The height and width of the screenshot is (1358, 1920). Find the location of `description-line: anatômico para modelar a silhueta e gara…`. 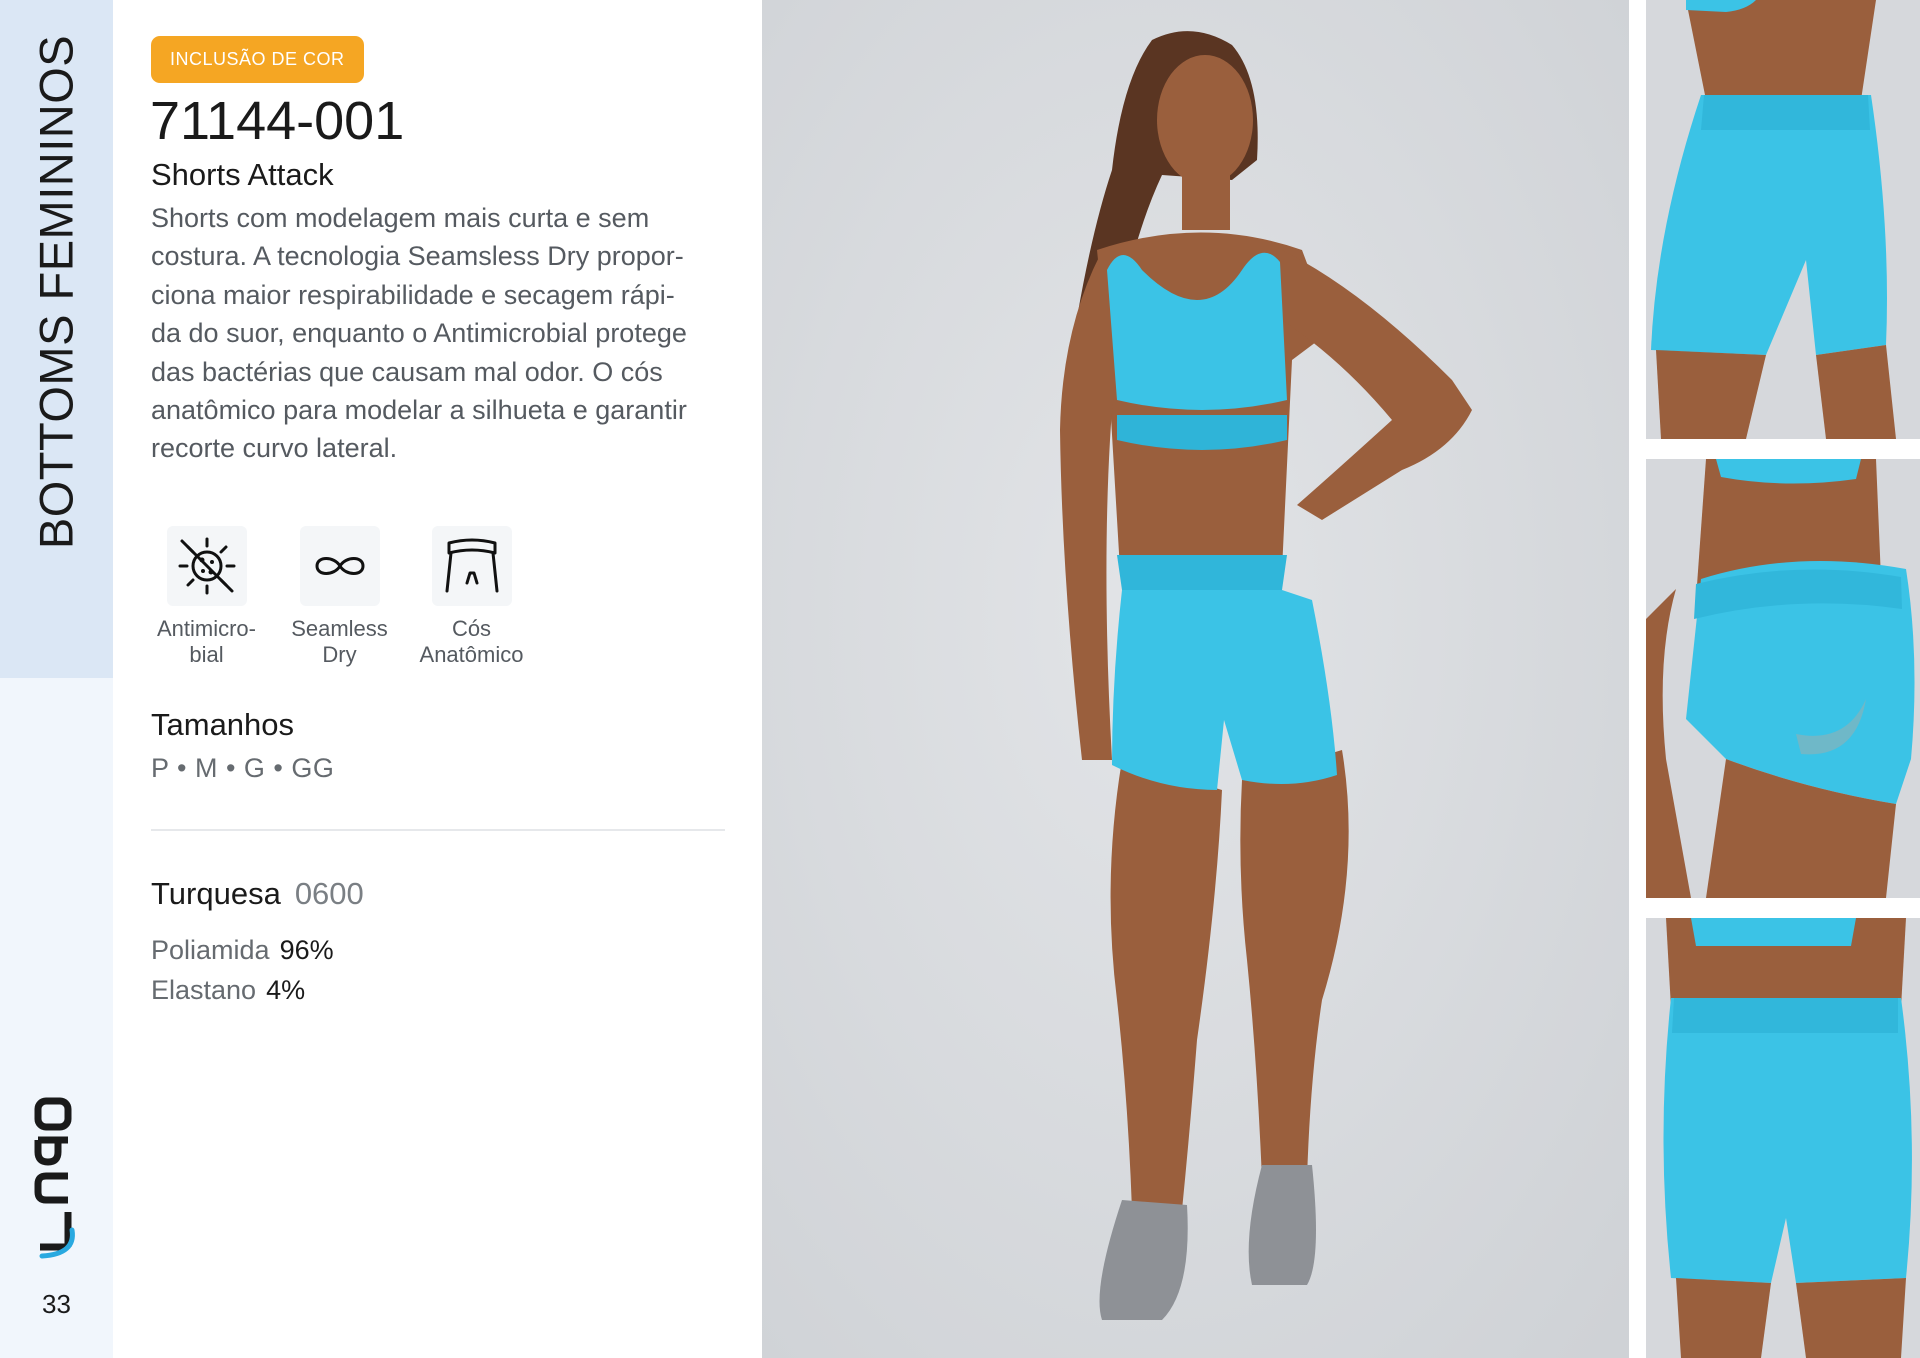

description-line: anatômico para modelar a silhueta e gara… is located at coordinates (419, 410).